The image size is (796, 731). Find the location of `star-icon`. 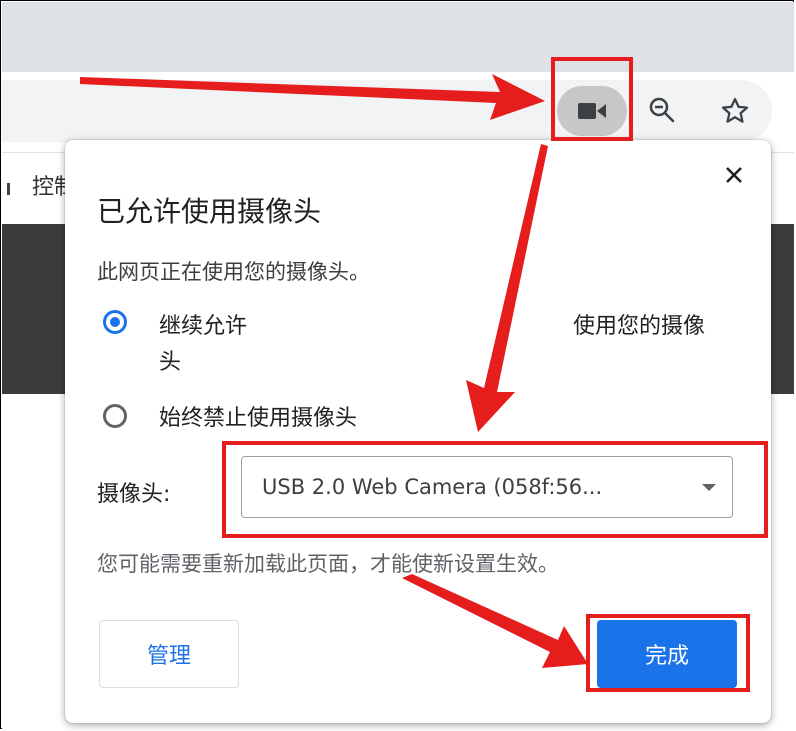

star-icon is located at coordinates (735, 110).